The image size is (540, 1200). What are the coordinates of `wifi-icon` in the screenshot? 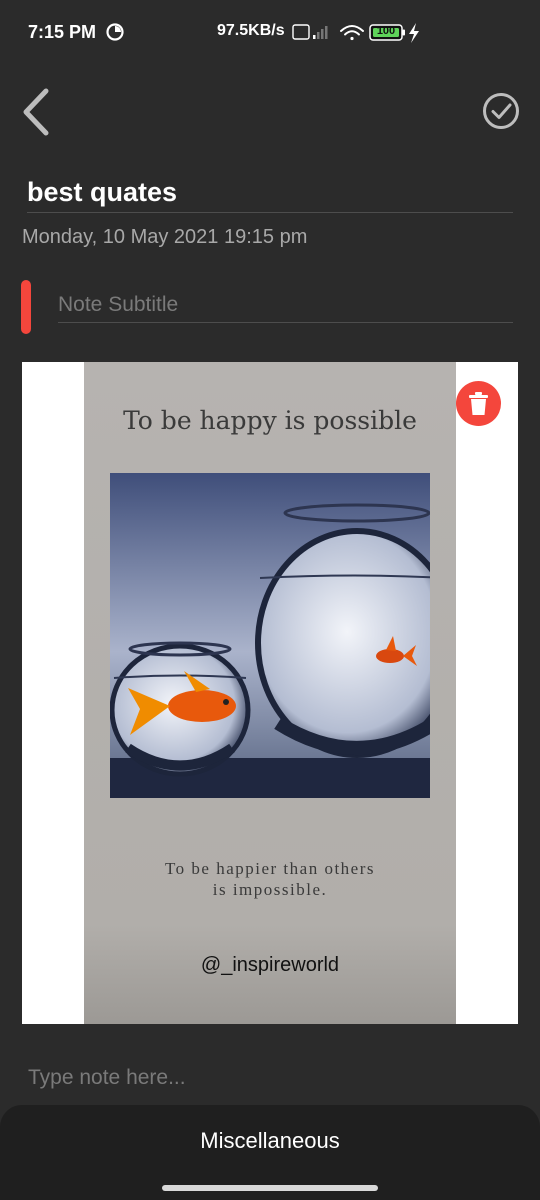 It's located at (352, 33).